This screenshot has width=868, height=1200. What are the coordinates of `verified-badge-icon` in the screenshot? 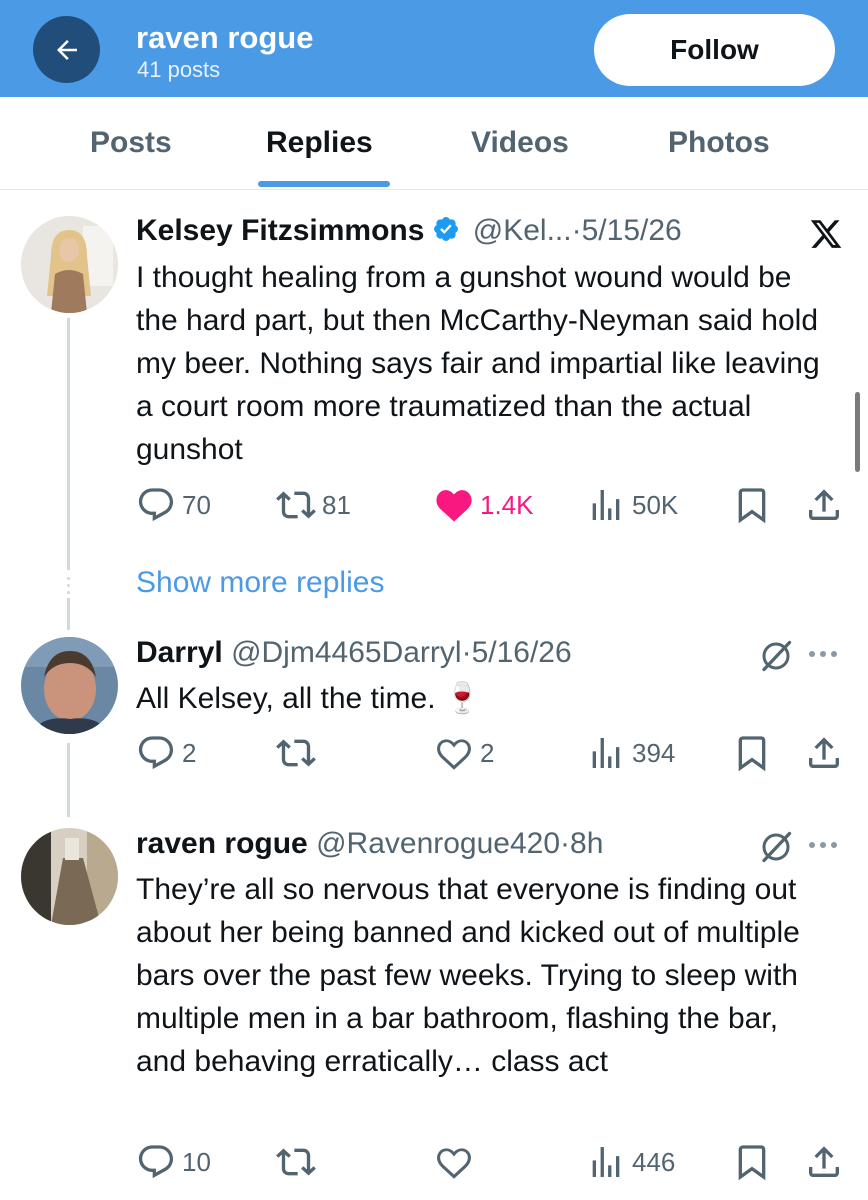 It's located at (446, 233).